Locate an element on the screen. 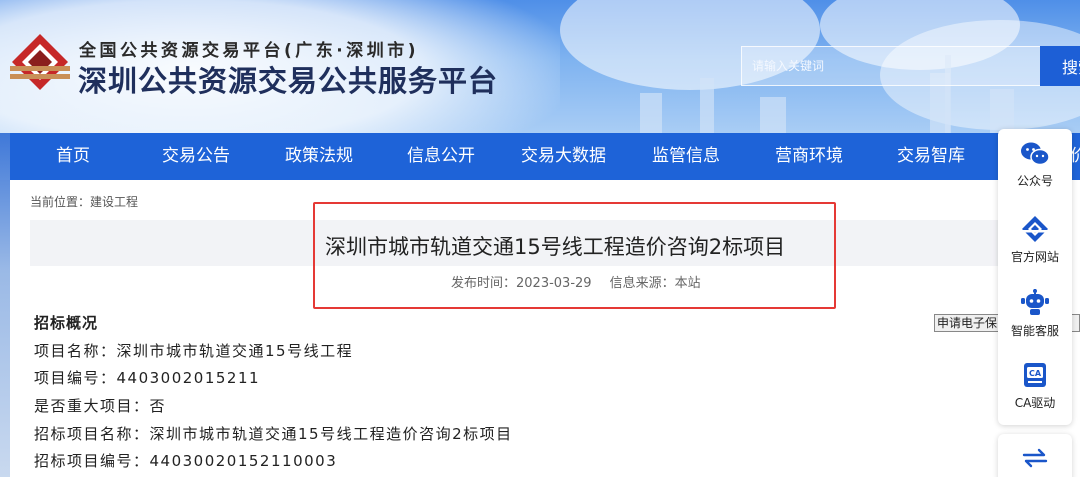 This screenshot has height=477, width=1080. search-input is located at coordinates (891, 66).